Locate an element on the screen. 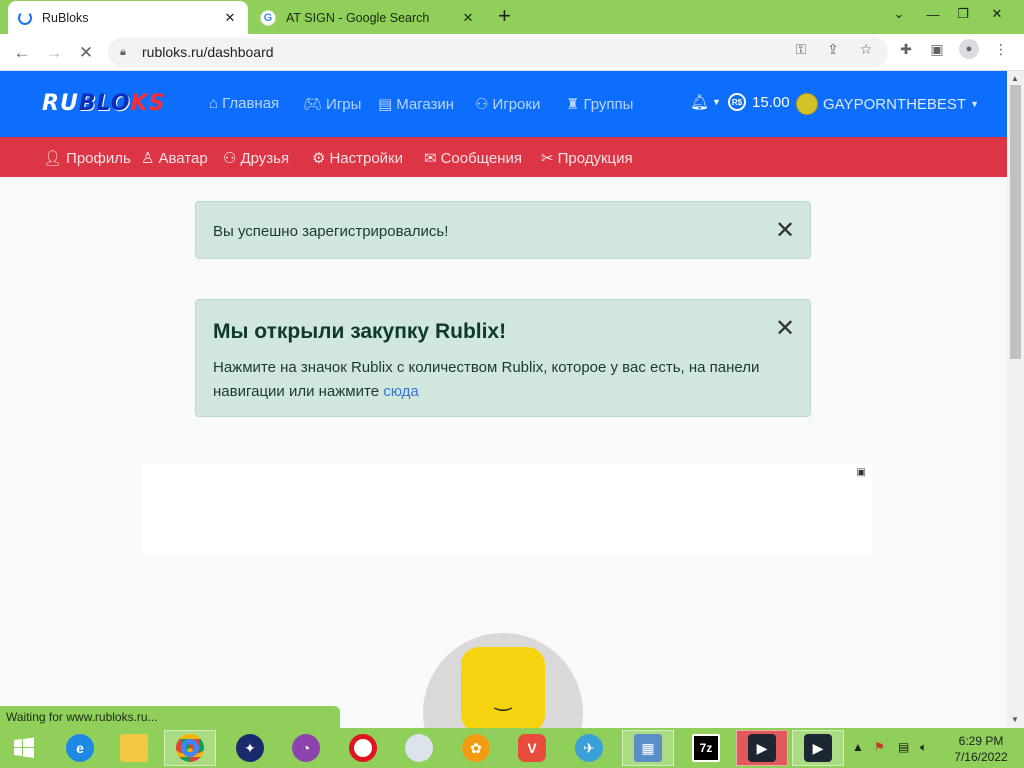  taskbar-clock: 6:29 PM 7/16/2022 is located at coordinates (981, 749).